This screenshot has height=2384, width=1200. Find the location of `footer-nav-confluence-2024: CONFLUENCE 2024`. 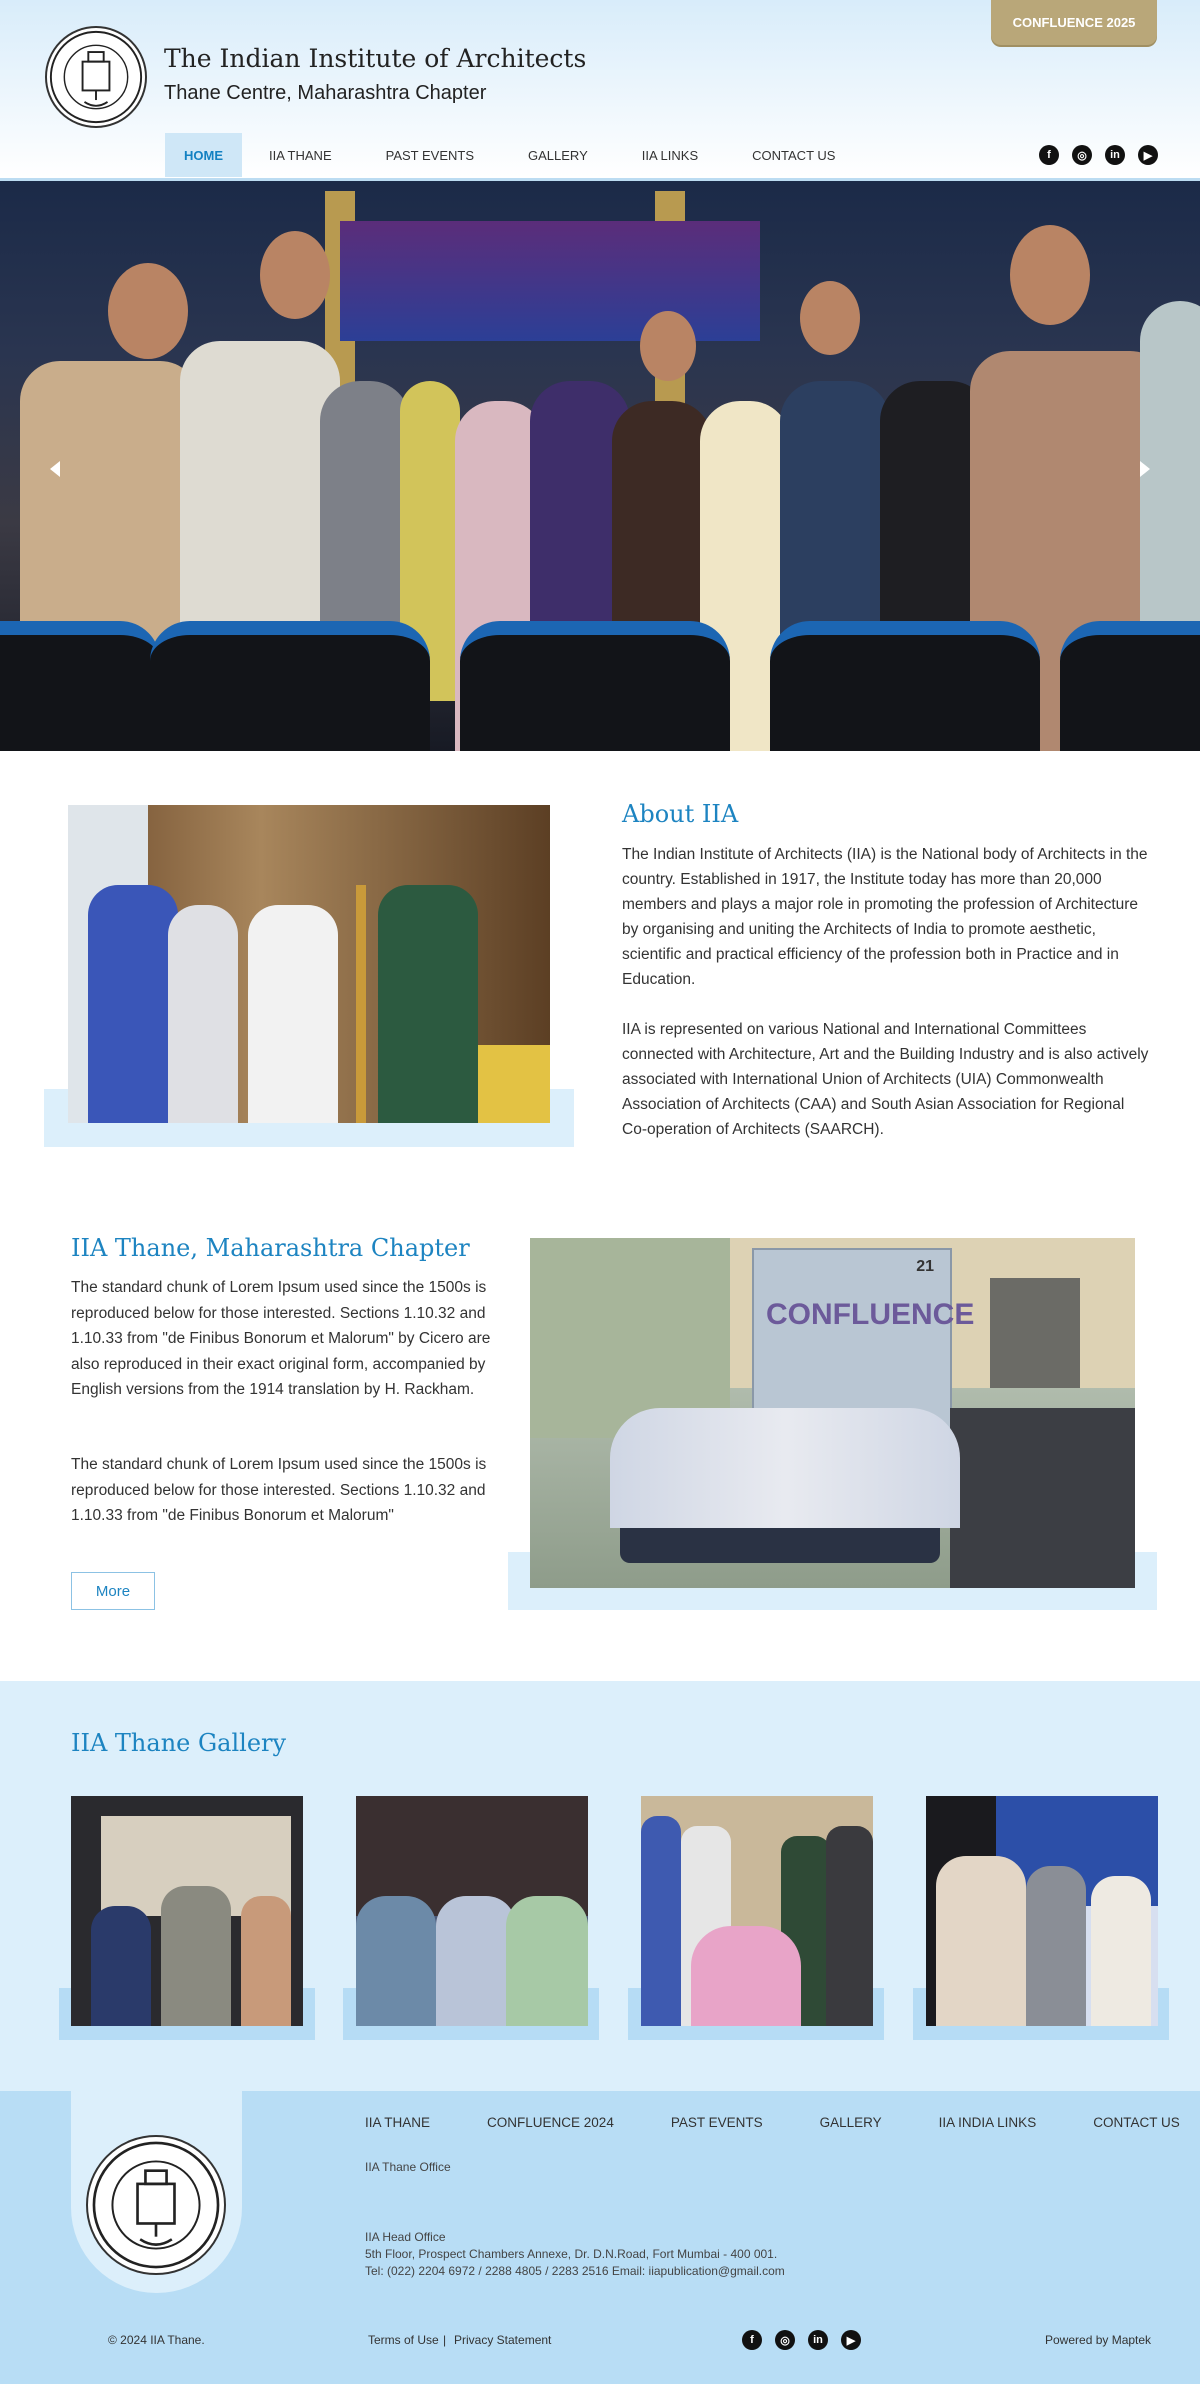

footer-nav-confluence-2024: CONFLUENCE 2024 is located at coordinates (550, 2122).